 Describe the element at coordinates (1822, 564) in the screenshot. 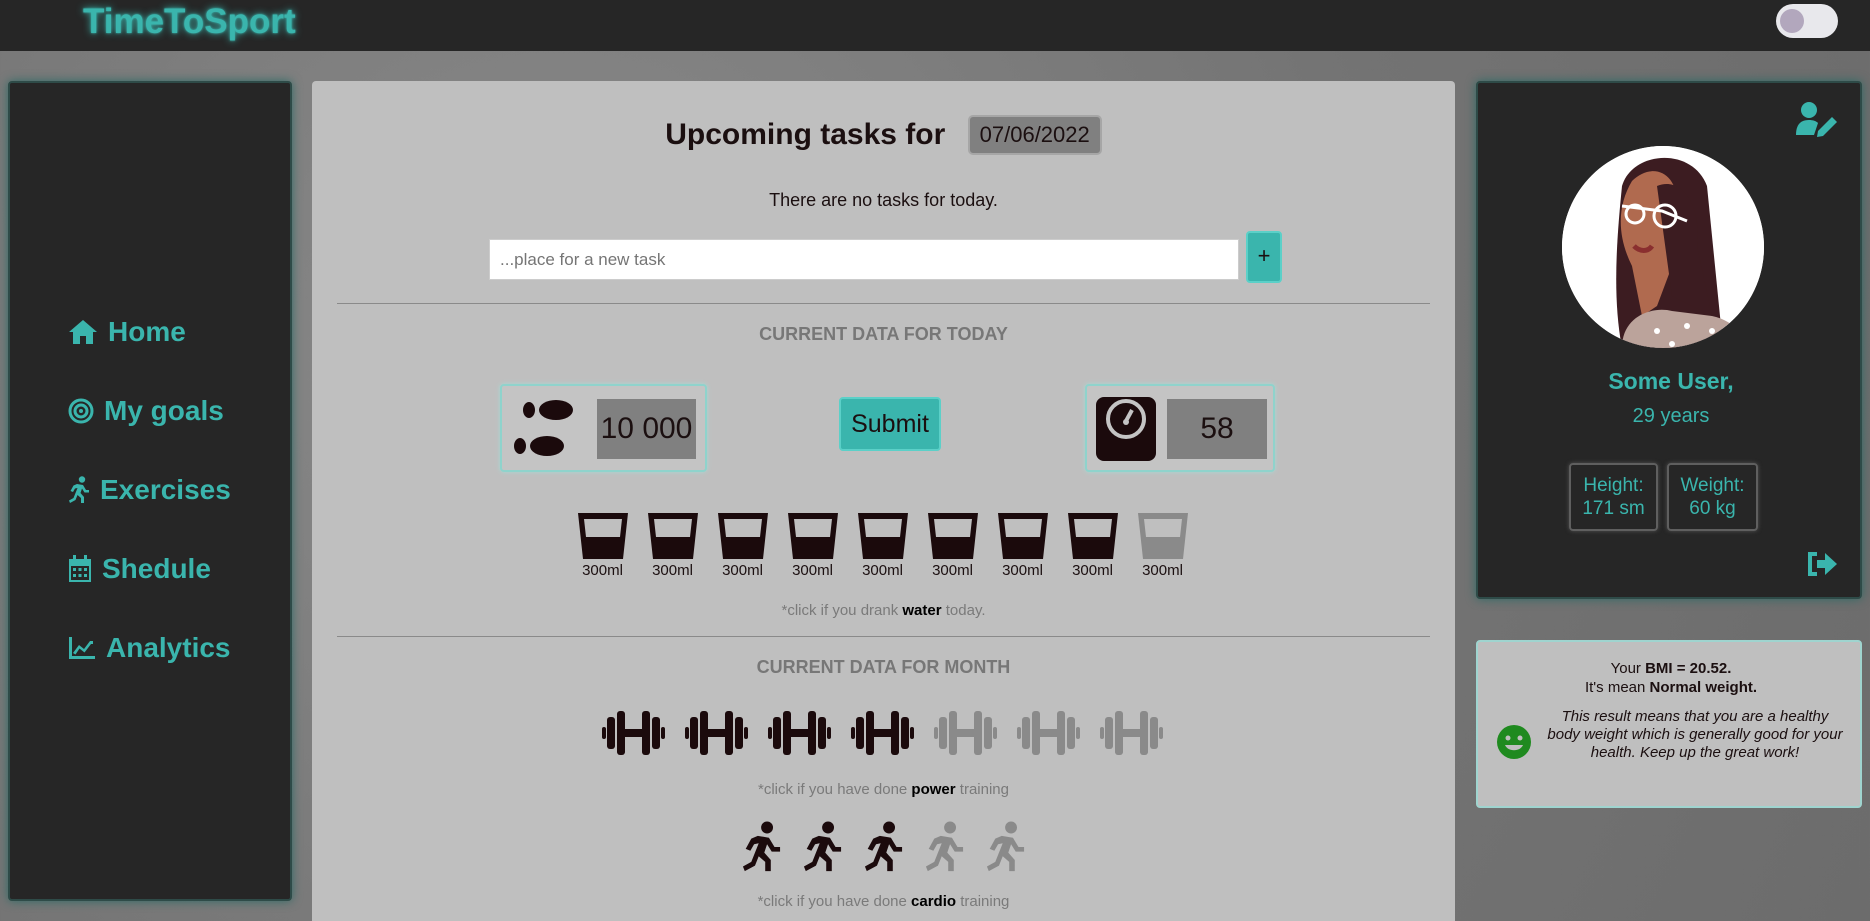

I see `logout-icon` at that location.